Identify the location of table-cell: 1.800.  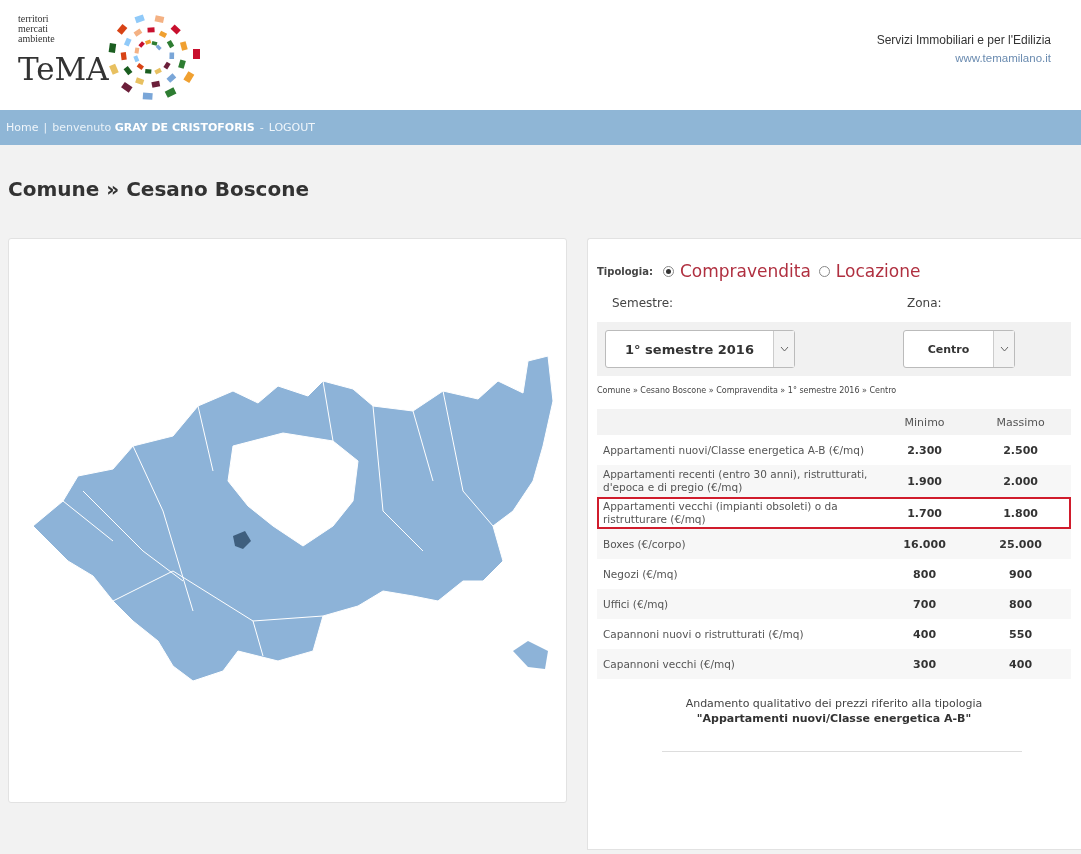
(1020, 513).